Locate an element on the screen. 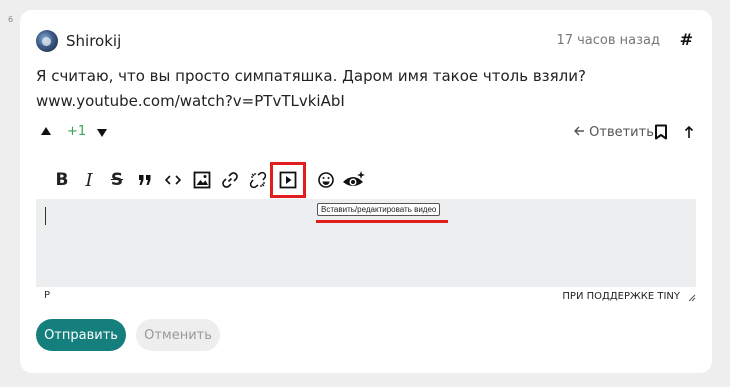 The width and height of the screenshot is (730, 387). comment-actions: +1 Ответить is located at coordinates (370, 133).